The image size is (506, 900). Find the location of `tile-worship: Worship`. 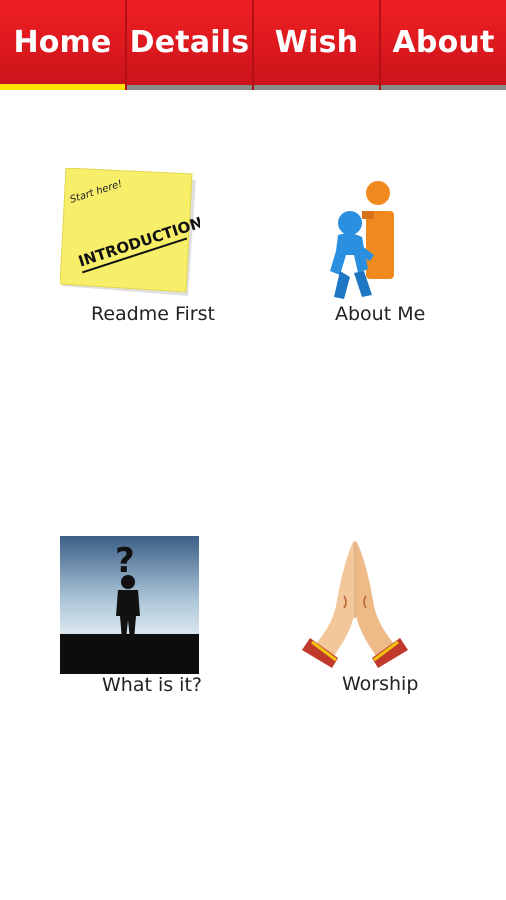

tile-worship: Worship is located at coordinates (365, 618).